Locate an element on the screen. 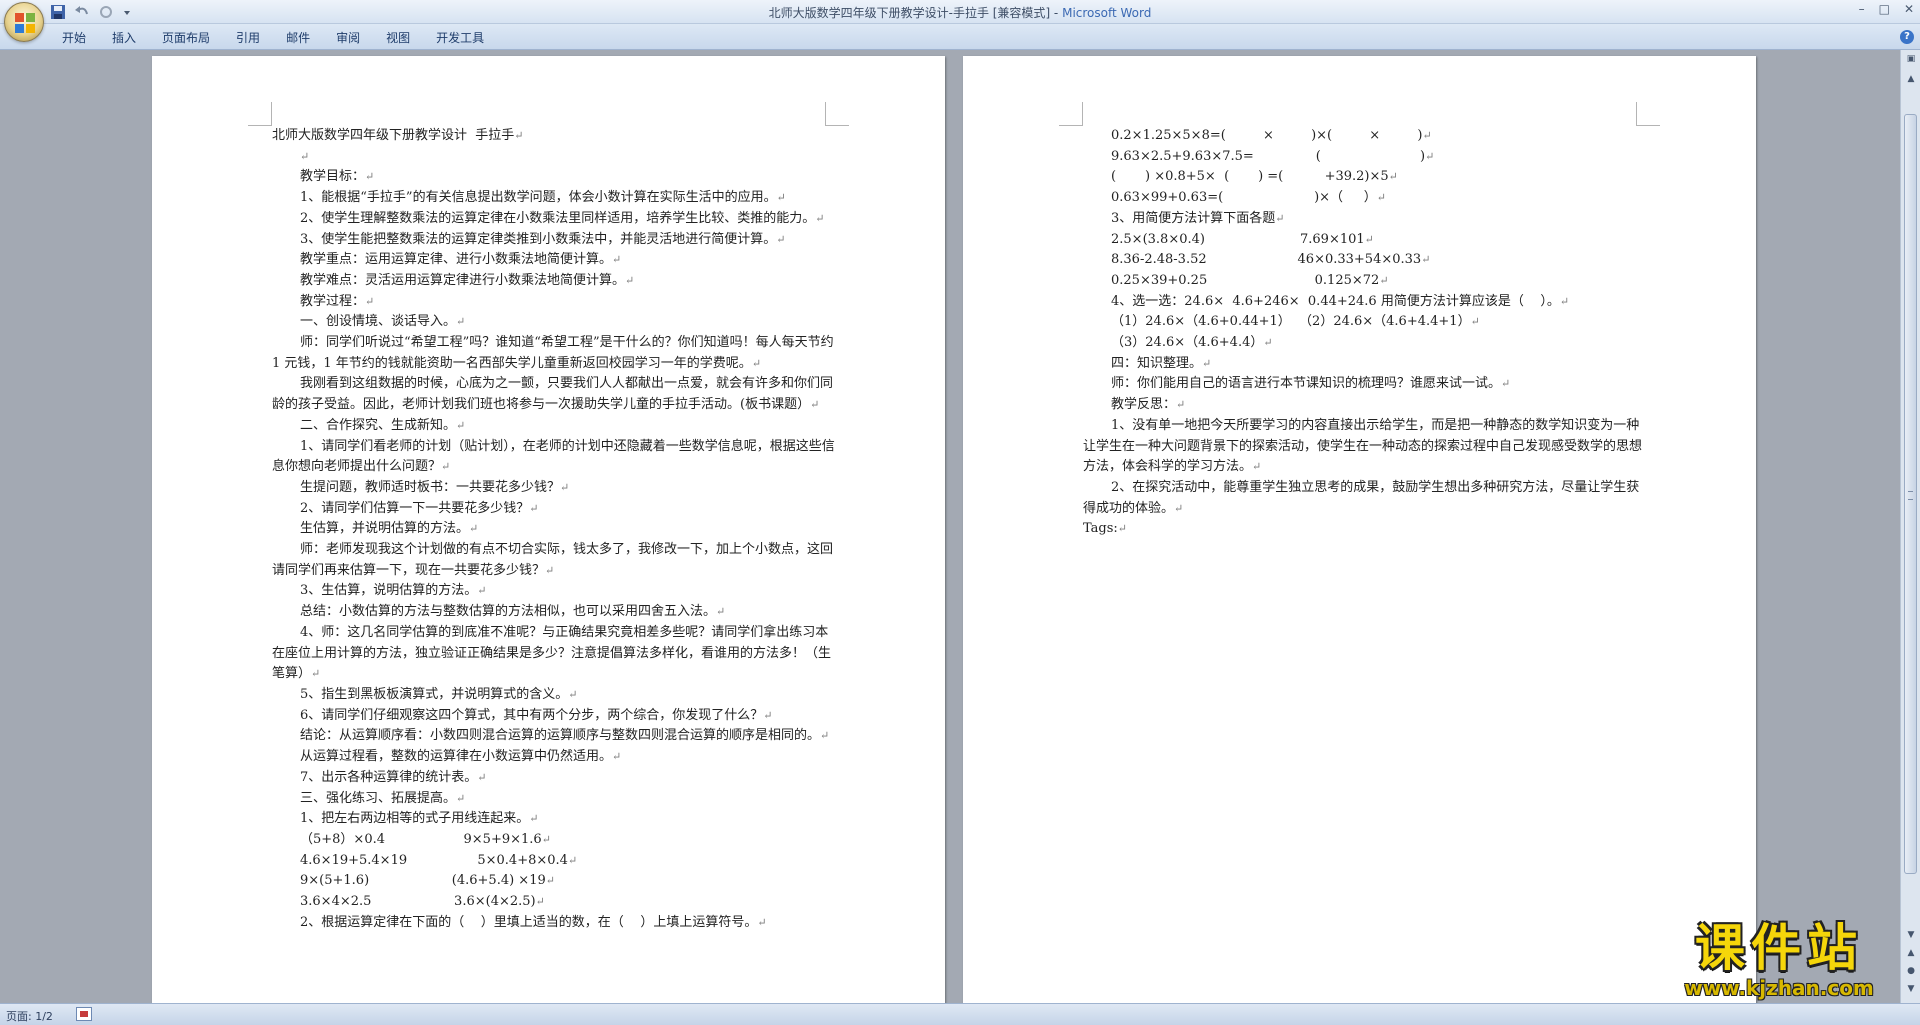 Image resolution: width=1920 pixels, height=1025 pixels. scroll-down-icon: ▼ is located at coordinates (1911, 935).